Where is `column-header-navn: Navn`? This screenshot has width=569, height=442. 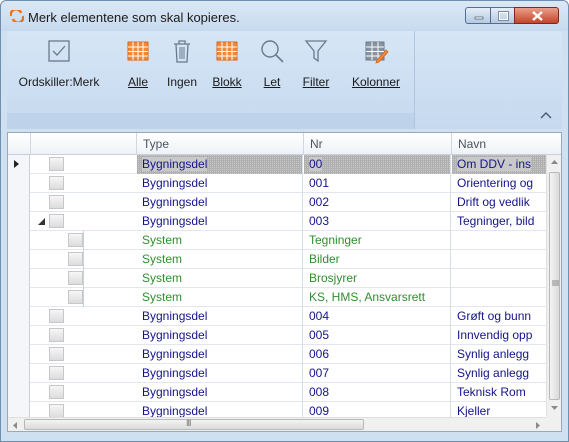 column-header-navn: Navn is located at coordinates (506, 143).